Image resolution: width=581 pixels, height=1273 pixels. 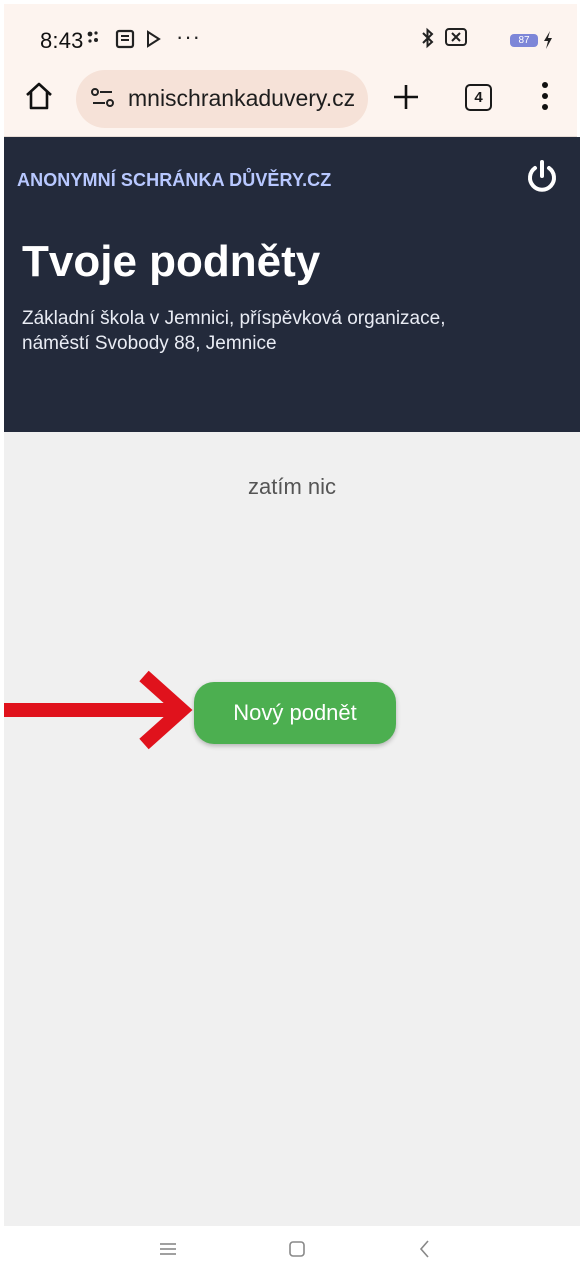 What do you see at coordinates (103, 100) in the screenshot?
I see `site-settings-icon` at bounding box center [103, 100].